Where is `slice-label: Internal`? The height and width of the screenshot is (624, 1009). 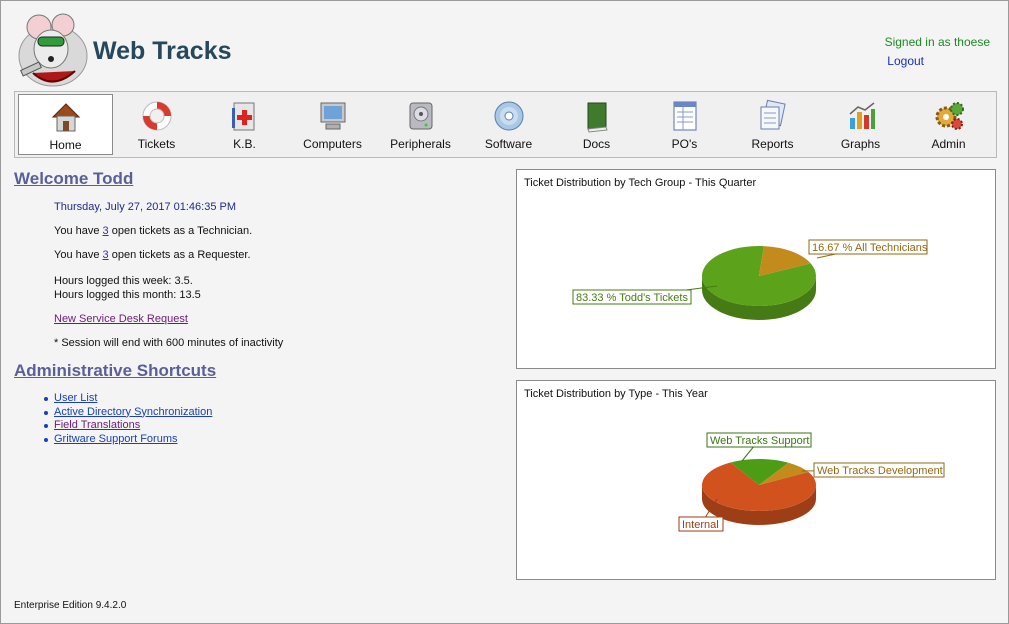
slice-label: Internal is located at coordinates (700, 525).